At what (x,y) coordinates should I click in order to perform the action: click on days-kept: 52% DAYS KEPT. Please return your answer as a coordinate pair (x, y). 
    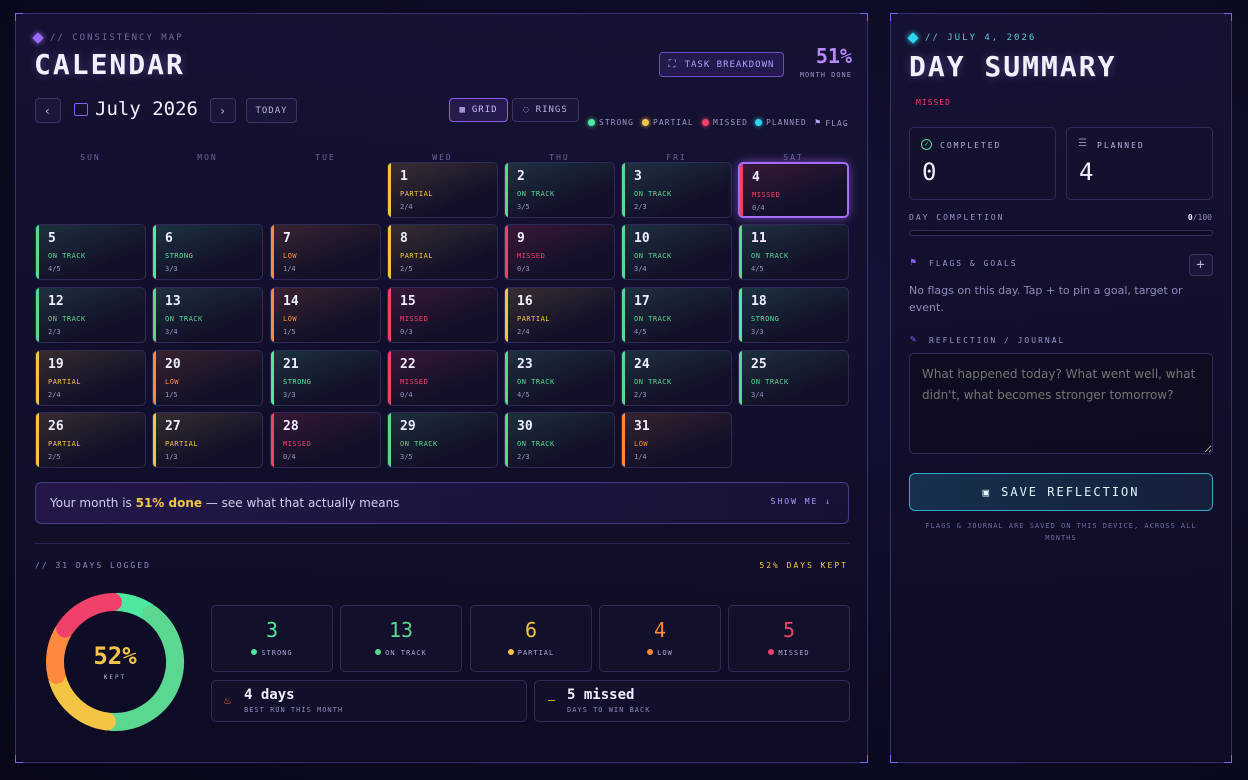
    Looking at the image, I should click on (803, 565).